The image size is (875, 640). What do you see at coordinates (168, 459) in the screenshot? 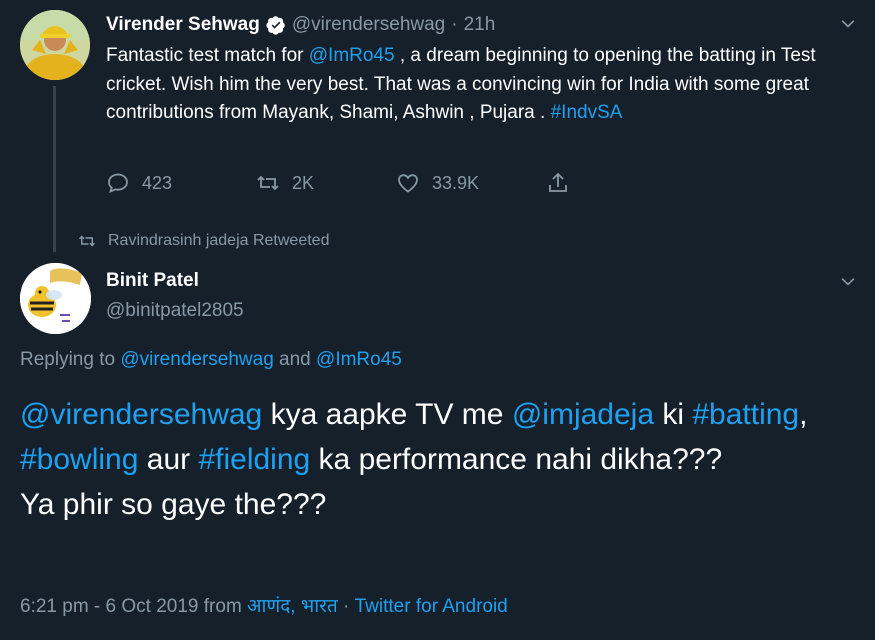
I see `tweet-text-segment: aur` at bounding box center [168, 459].